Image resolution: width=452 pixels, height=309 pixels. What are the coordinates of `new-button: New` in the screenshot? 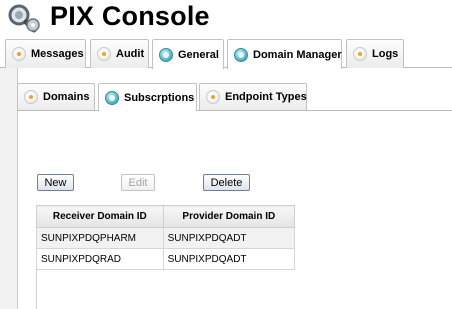 It's located at (55, 182).